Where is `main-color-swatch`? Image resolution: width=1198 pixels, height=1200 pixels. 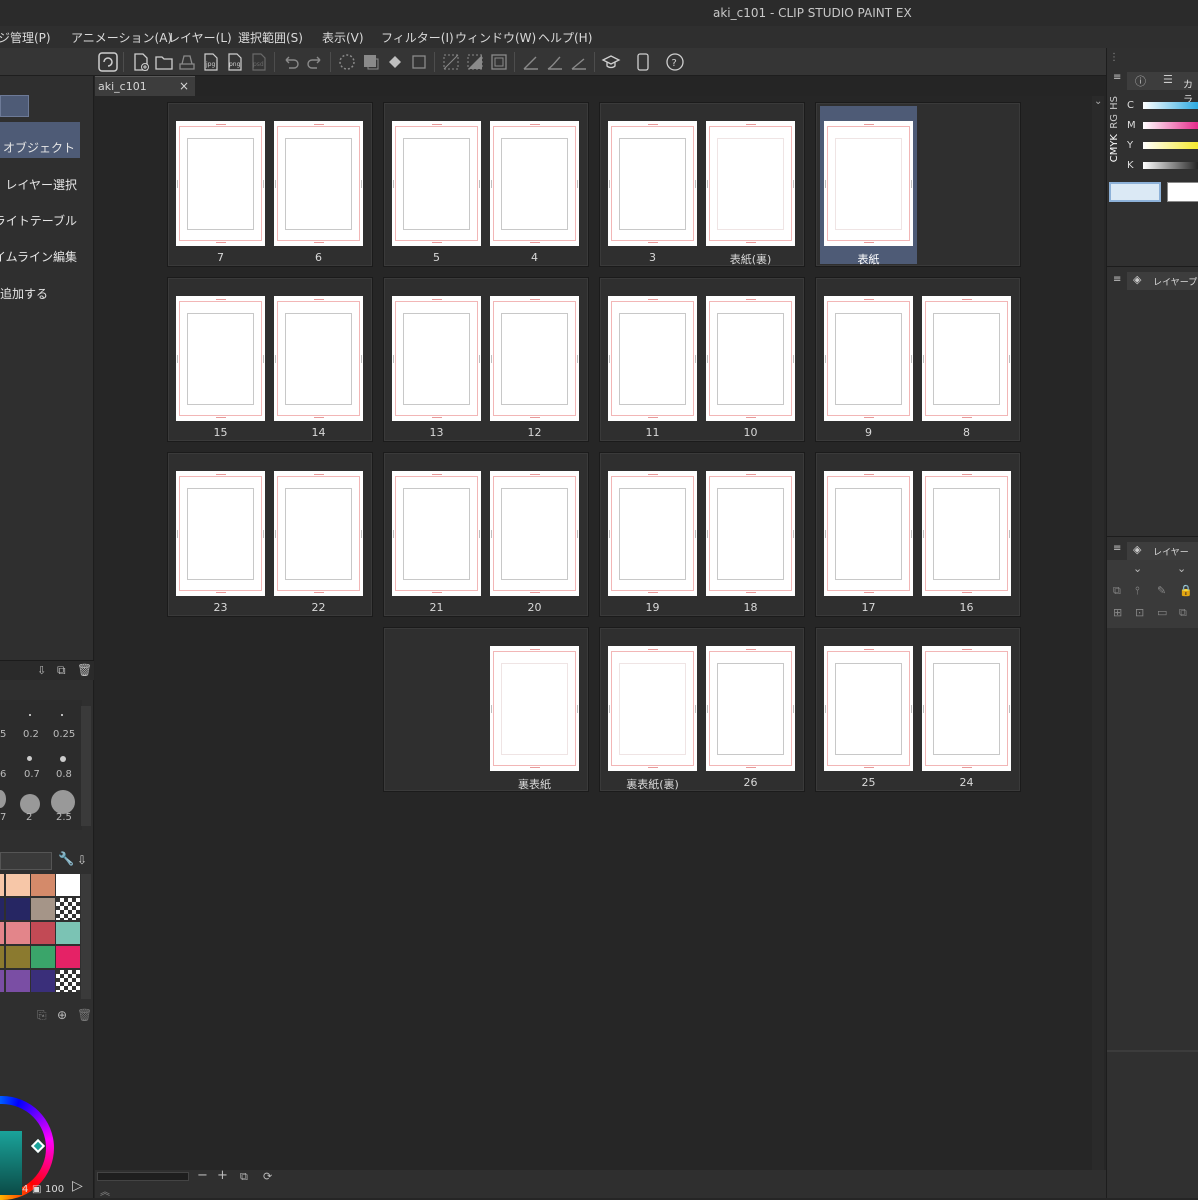
main-color-swatch is located at coordinates (1135, 192).